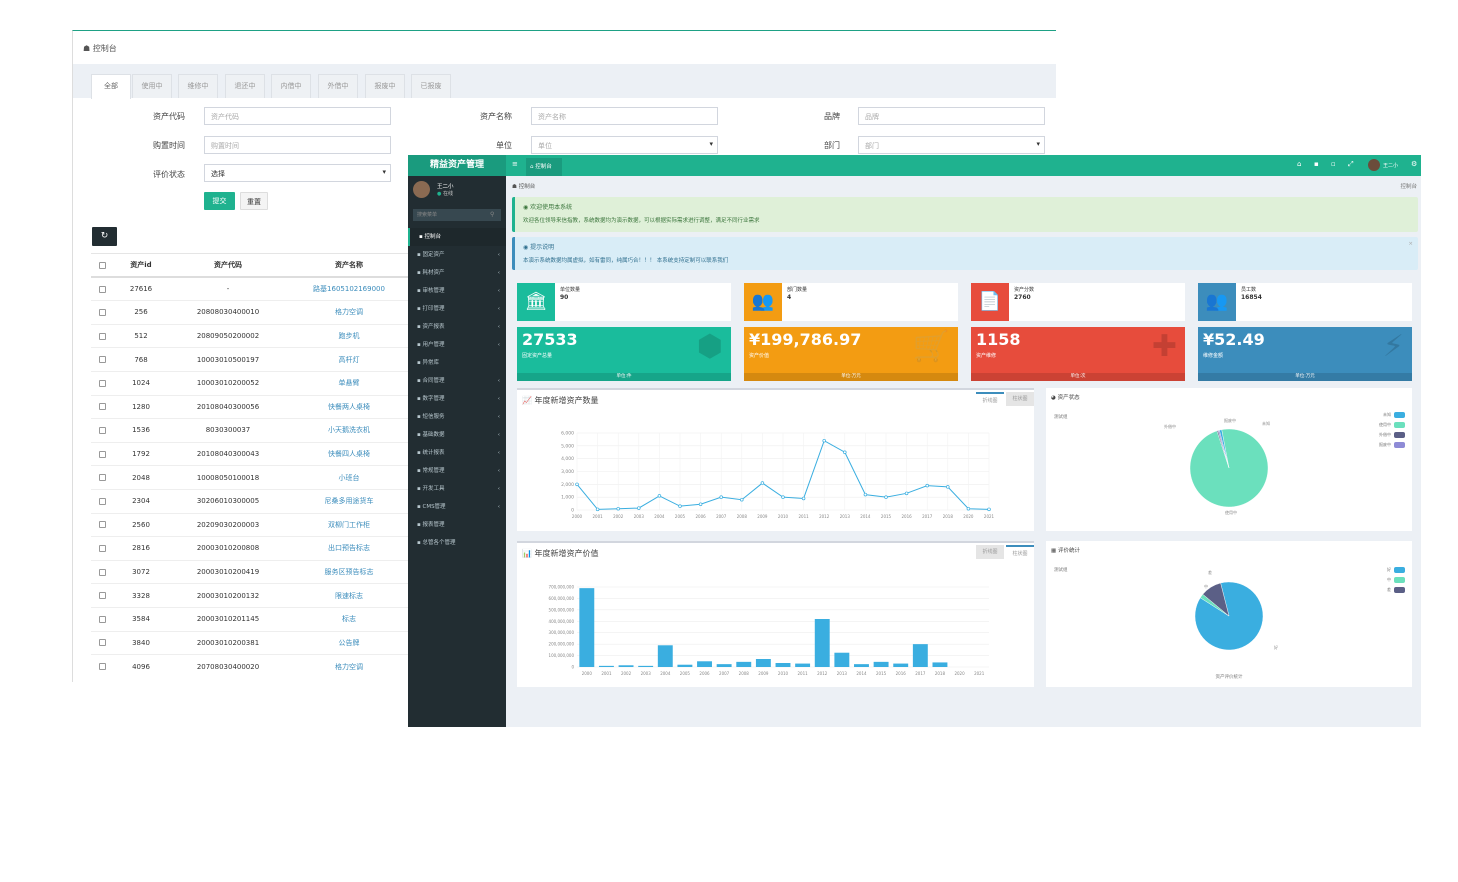 This screenshot has height=882, width=1458. What do you see at coordinates (349, 430) in the screenshot?
I see `cell-asset-name-link: 小天鹅洗衣机` at bounding box center [349, 430].